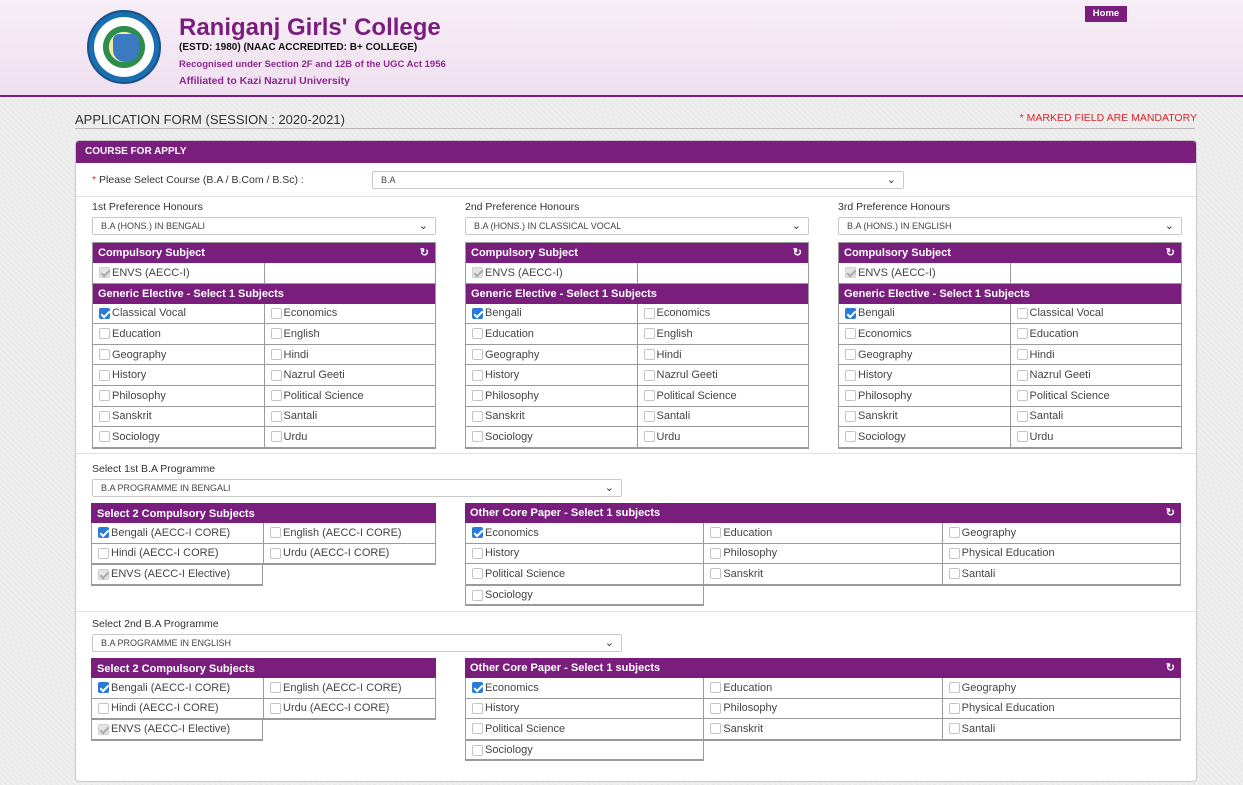  I want to click on subject-option: Urdu (AECC-I CORE), so click(349, 554).